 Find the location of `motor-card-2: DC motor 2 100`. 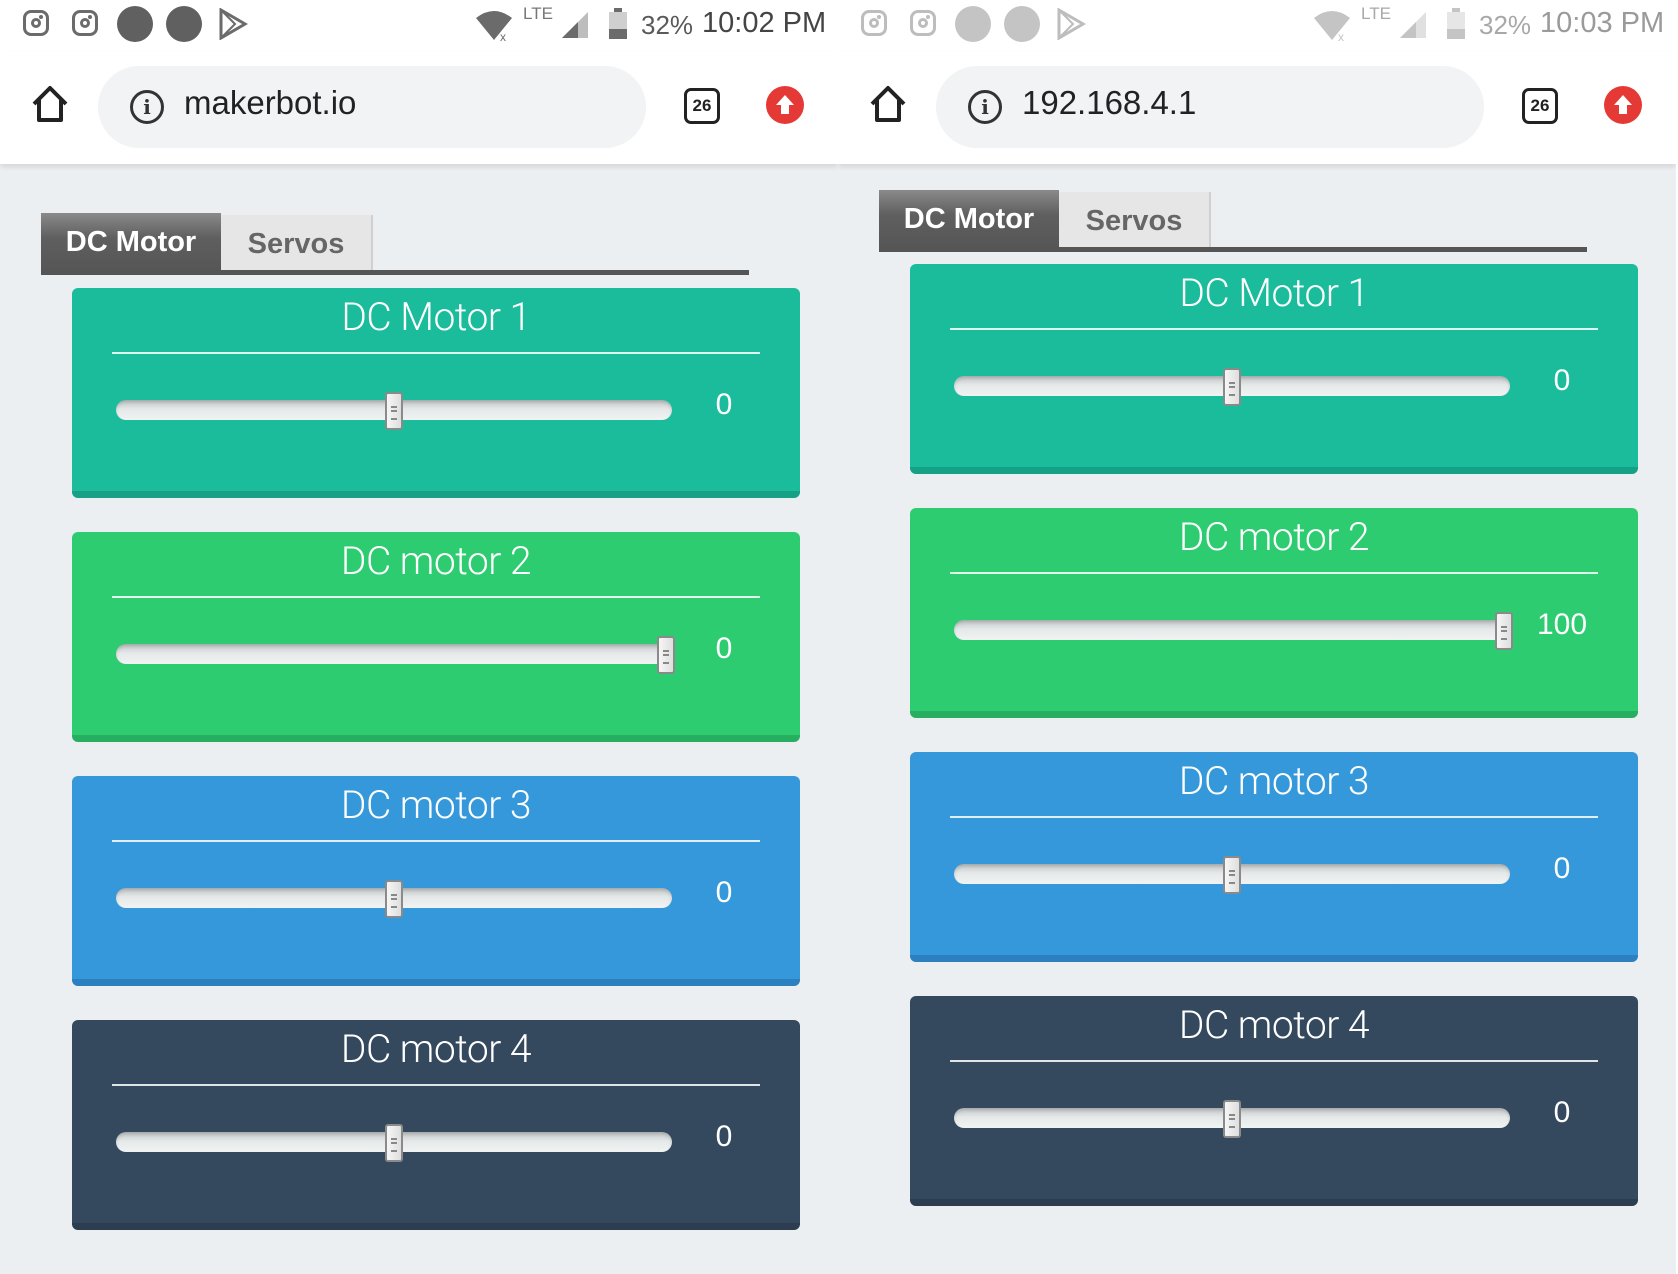

motor-card-2: DC motor 2 100 is located at coordinates (1274, 613).